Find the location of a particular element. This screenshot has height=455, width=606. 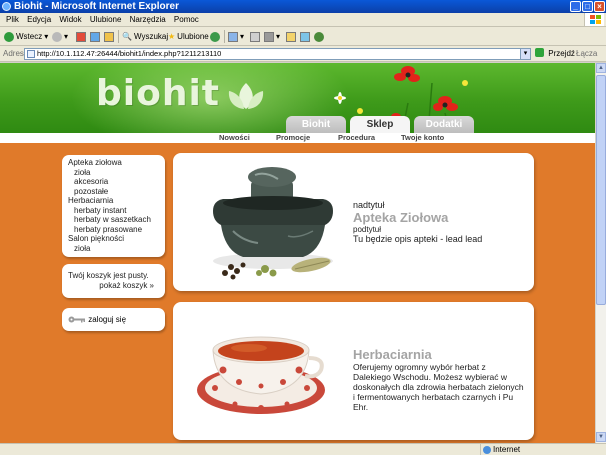

menu-help: Pomoc is located at coordinates (186, 20).